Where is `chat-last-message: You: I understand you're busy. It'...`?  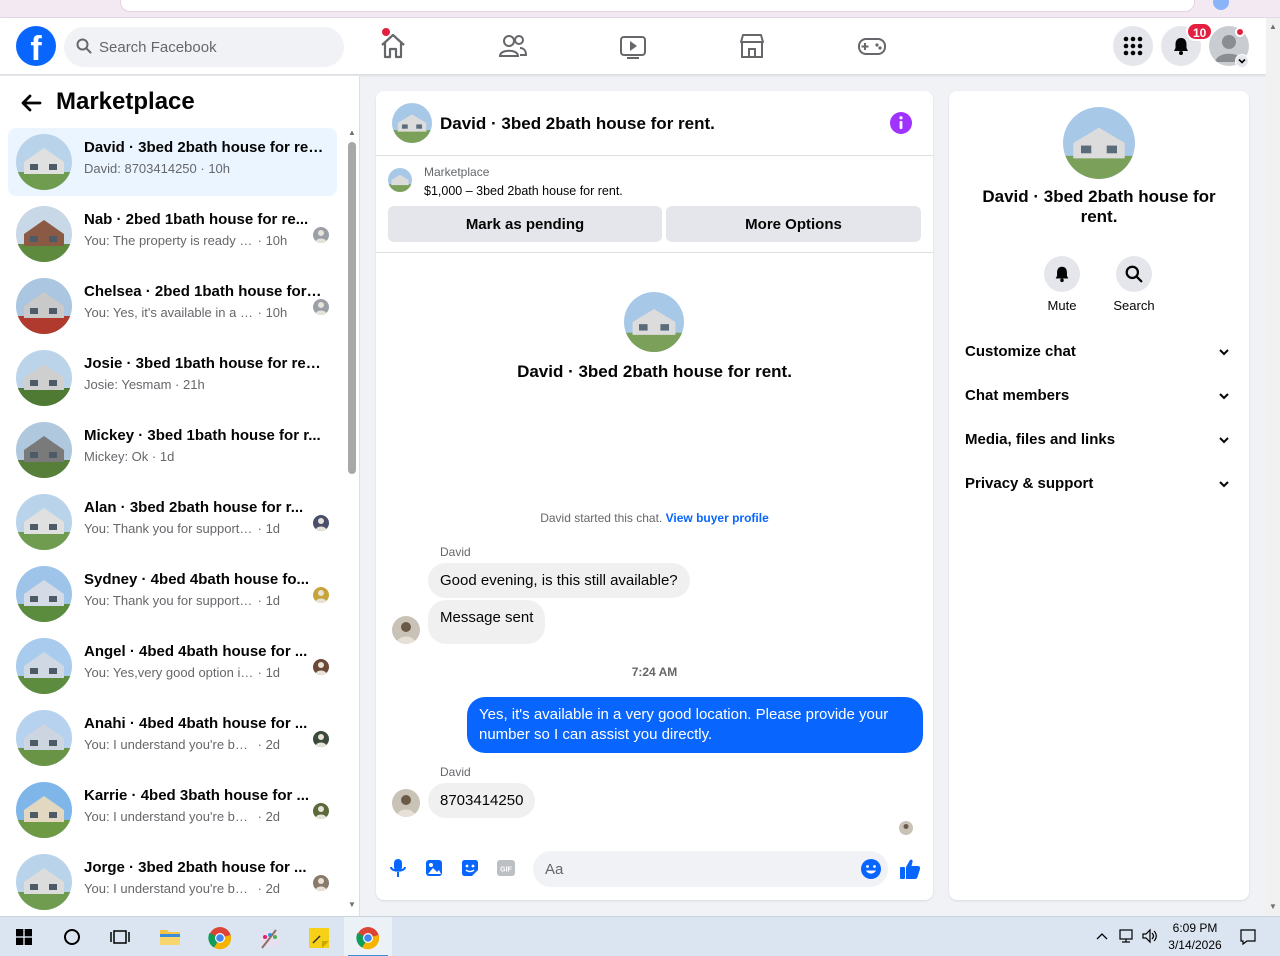
chat-last-message: You: I understand you're busy. It'... is located at coordinates (169, 888).